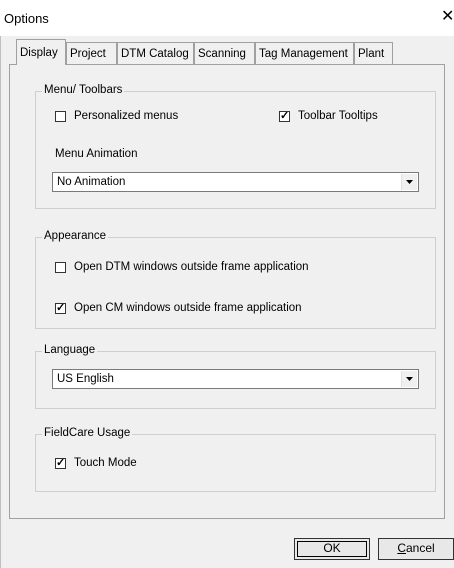 The image size is (454, 568). What do you see at coordinates (126, 116) in the screenshot?
I see `checkbox-label: Personalized menus` at bounding box center [126, 116].